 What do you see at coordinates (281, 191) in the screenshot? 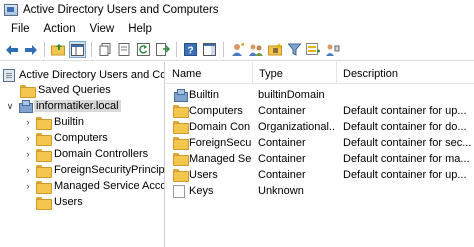
I see `cell-type: Unknown` at bounding box center [281, 191].